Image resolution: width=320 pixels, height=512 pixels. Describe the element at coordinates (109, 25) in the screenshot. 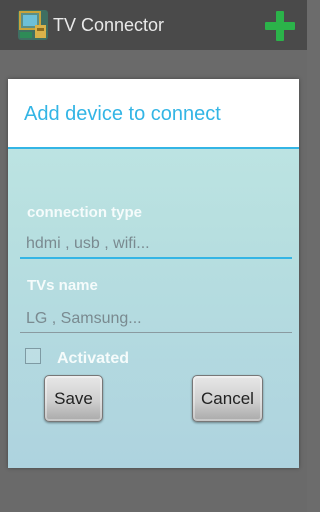

I see `app-title: TV Connector` at that location.